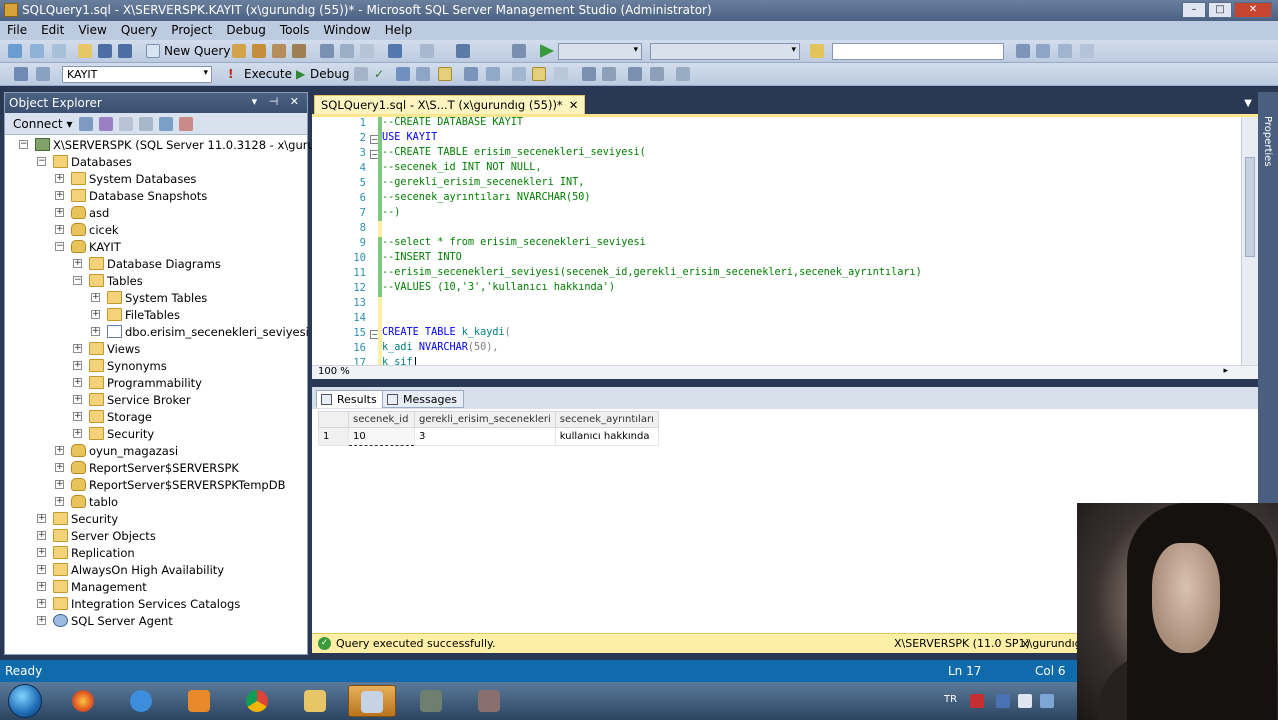 This screenshot has width=1278, height=720. Describe the element at coordinates (395, 51) in the screenshot. I see `undo-icon` at that location.